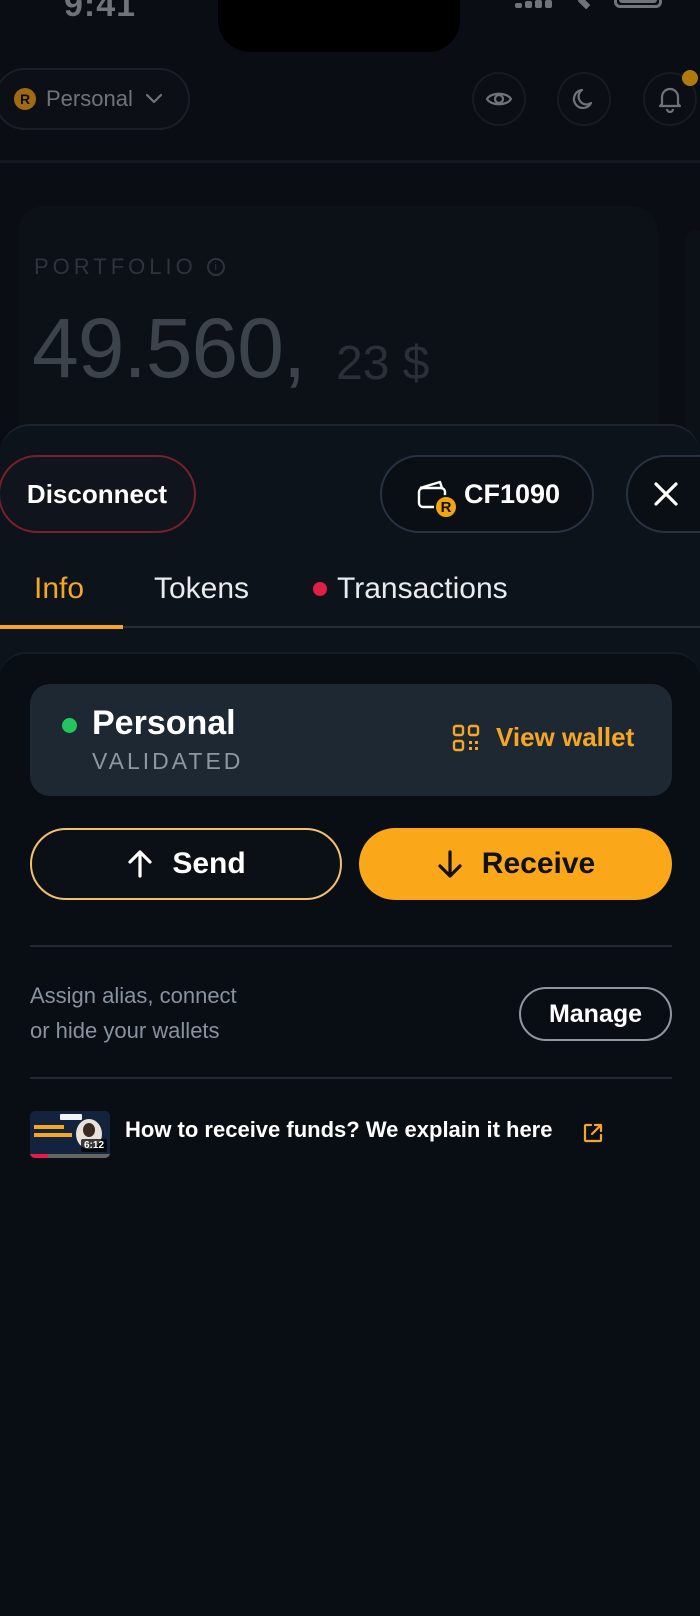 Image resolution: width=700 pixels, height=1616 pixels. I want to click on tab-tokens: Tokens, so click(201, 589).